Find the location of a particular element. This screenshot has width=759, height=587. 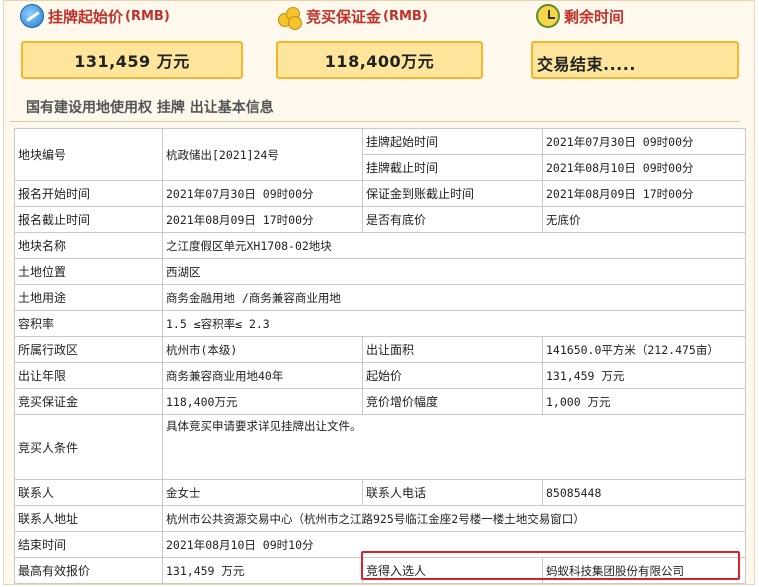

table-row: 报名截止时间 2021年08月09日 17时00分 是否有底价 无底价 is located at coordinates (380, 219).